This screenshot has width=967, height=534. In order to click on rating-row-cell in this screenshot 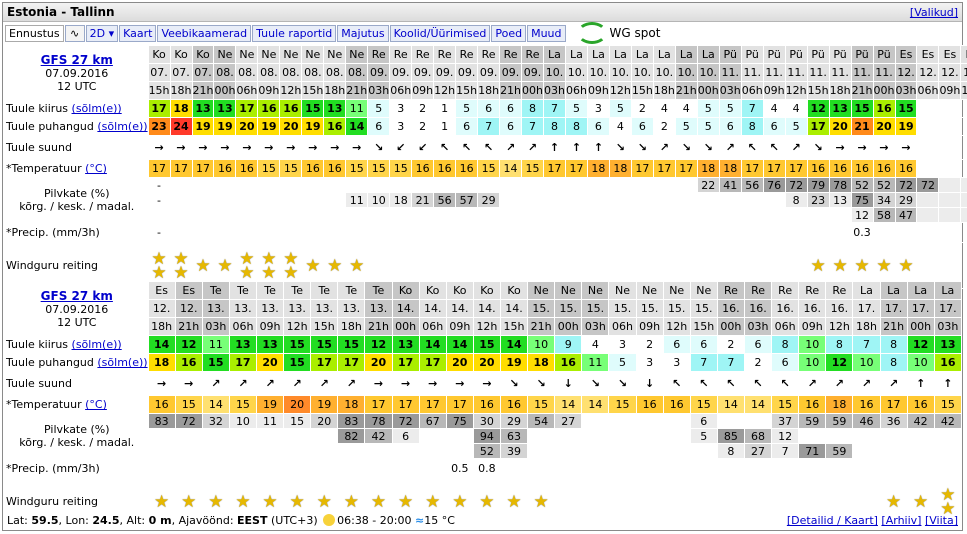, I will do `click(622, 501)`.